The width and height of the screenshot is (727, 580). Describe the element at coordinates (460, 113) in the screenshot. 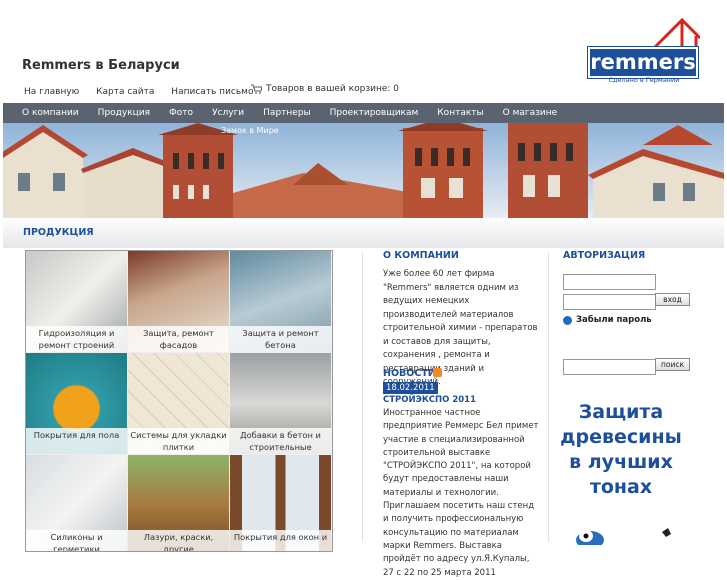

I see `nav-item-contacts: Контакты` at that location.